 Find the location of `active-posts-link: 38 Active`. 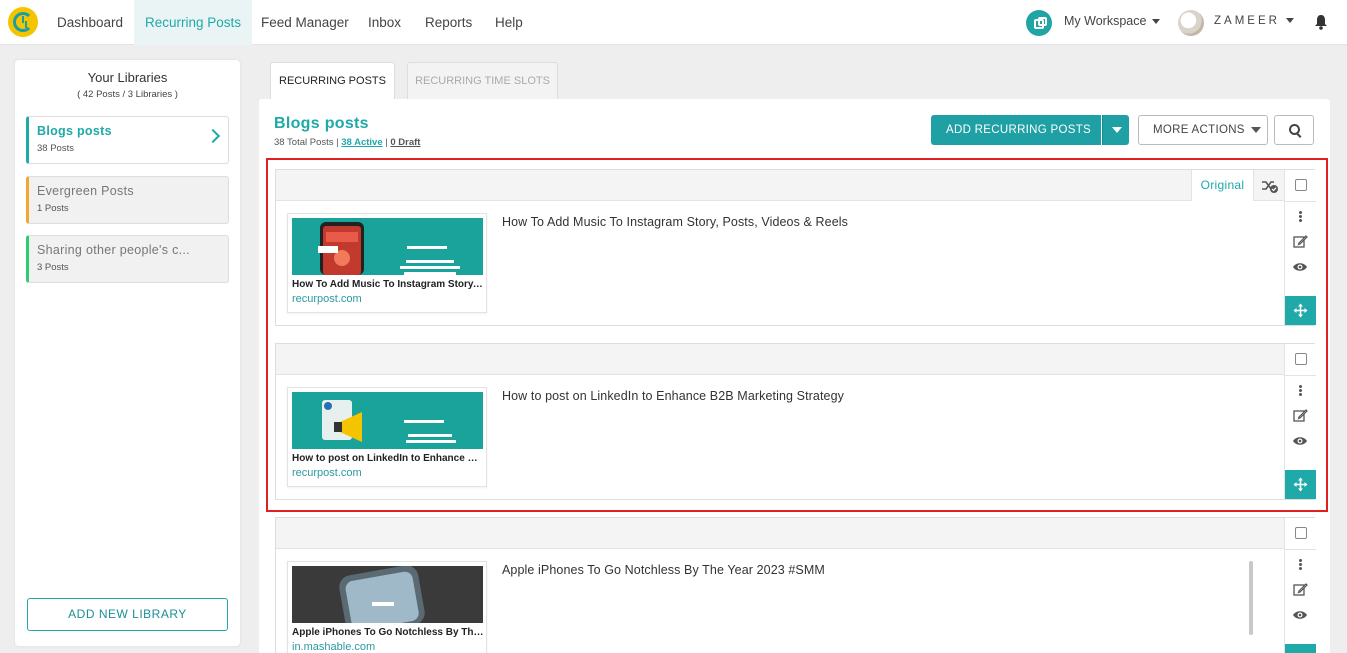

active-posts-link: 38 Active is located at coordinates (361, 142).